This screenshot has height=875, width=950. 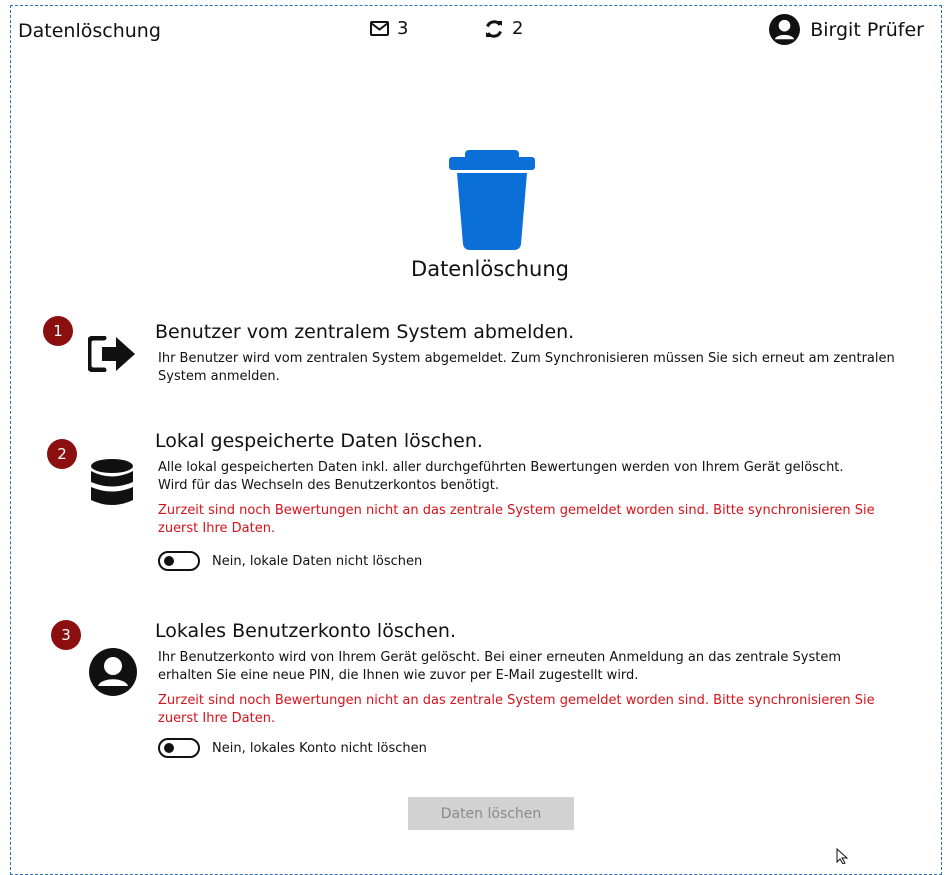 I want to click on user-avatar-icon, so click(x=785, y=29).